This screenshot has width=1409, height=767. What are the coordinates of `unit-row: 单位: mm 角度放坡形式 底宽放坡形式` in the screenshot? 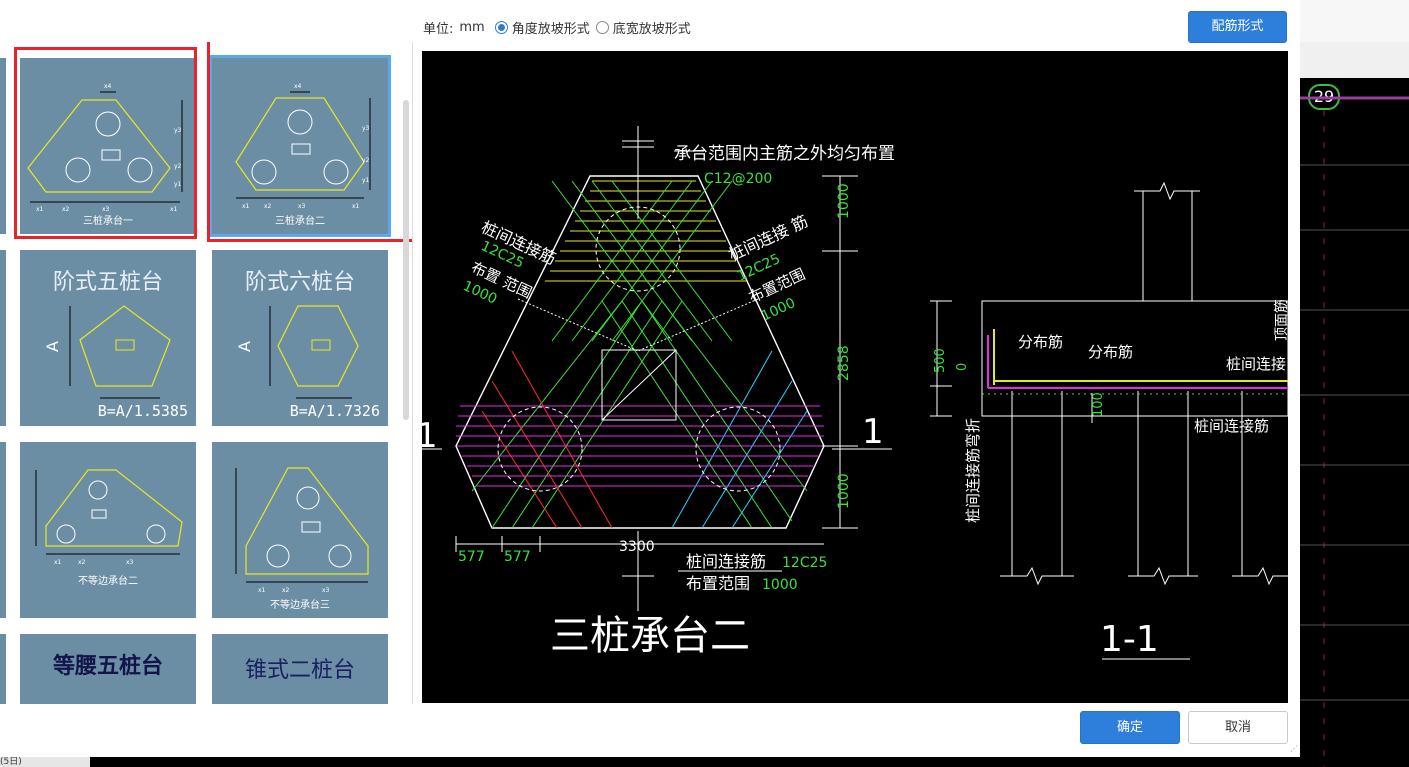 It's located at (557, 27).